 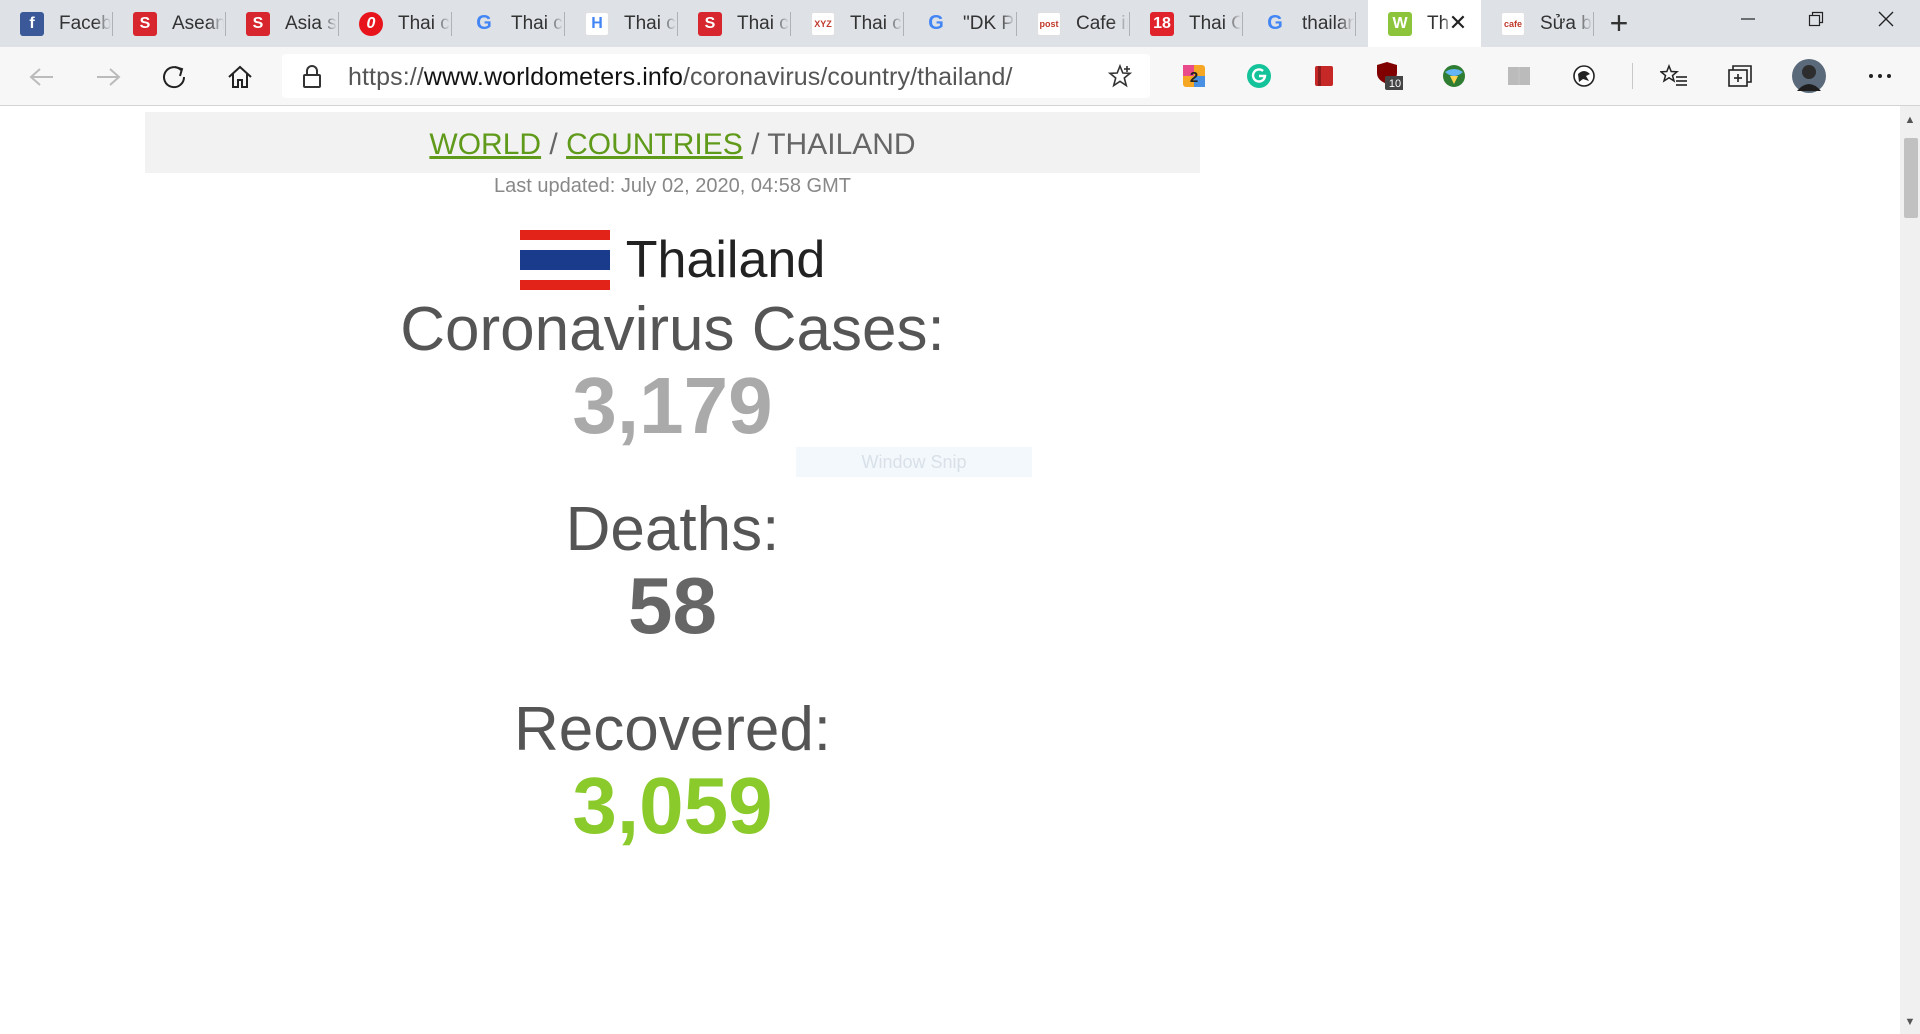 What do you see at coordinates (1458, 23) in the screenshot?
I see `tab-close-icon: ✕` at bounding box center [1458, 23].